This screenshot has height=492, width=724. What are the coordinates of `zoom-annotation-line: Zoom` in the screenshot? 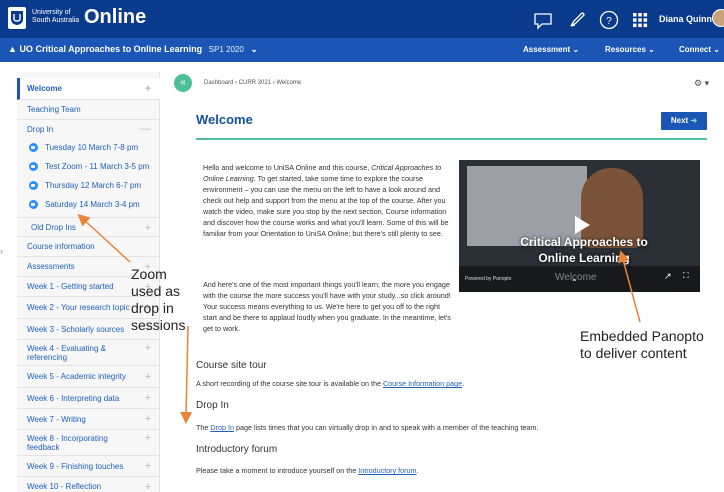 It's located at (149, 274).